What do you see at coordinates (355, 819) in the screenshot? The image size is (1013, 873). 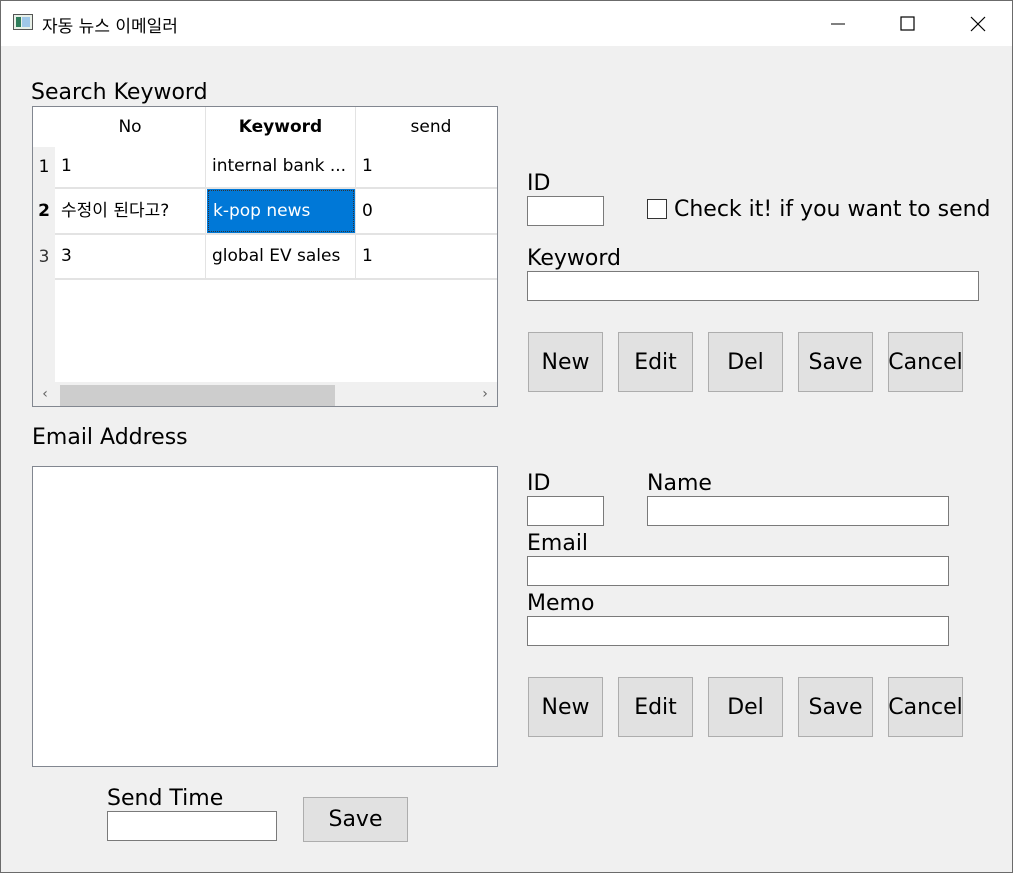 I see `send-time-save-button: Save` at bounding box center [355, 819].